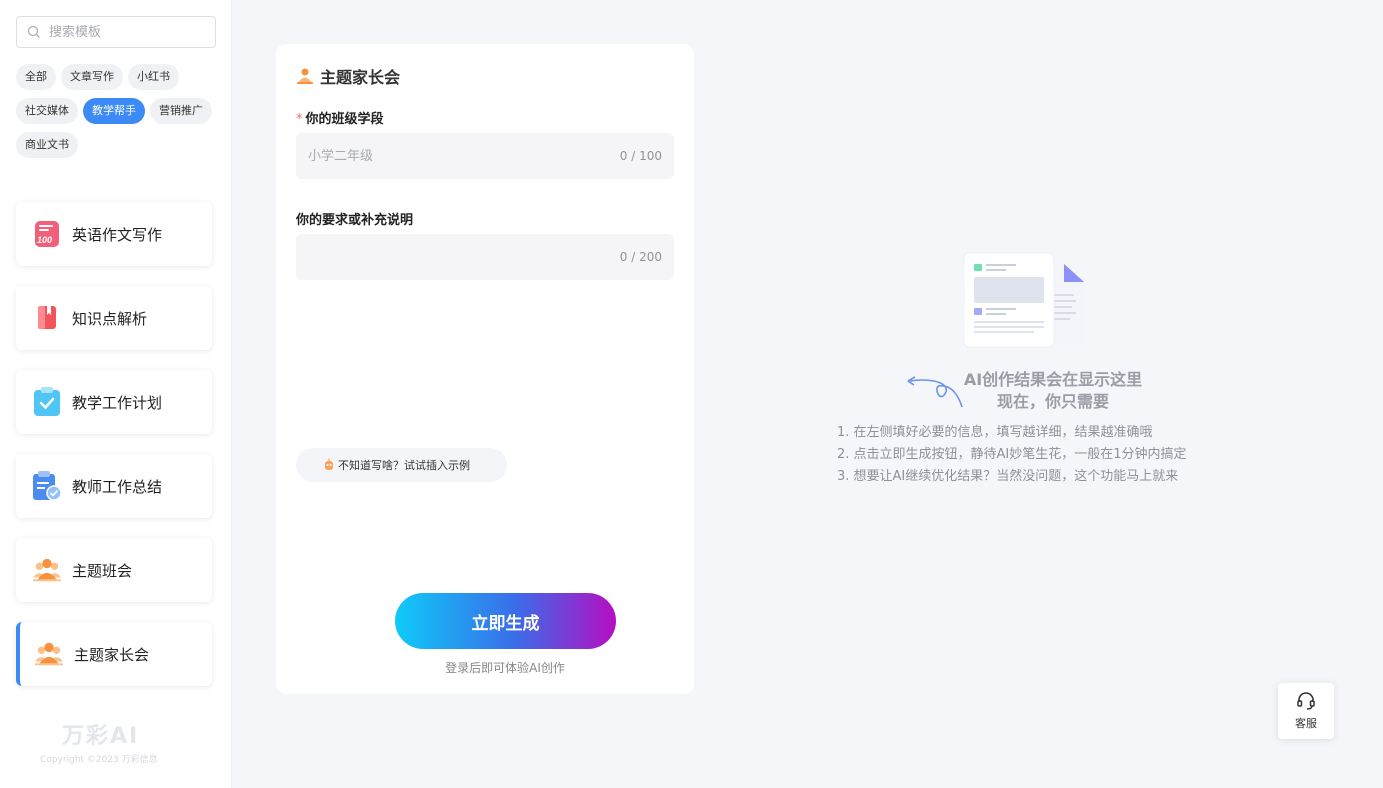 This screenshot has width=1383, height=788. Describe the element at coordinates (464, 156) in the screenshot. I see `class-level-input` at that location.